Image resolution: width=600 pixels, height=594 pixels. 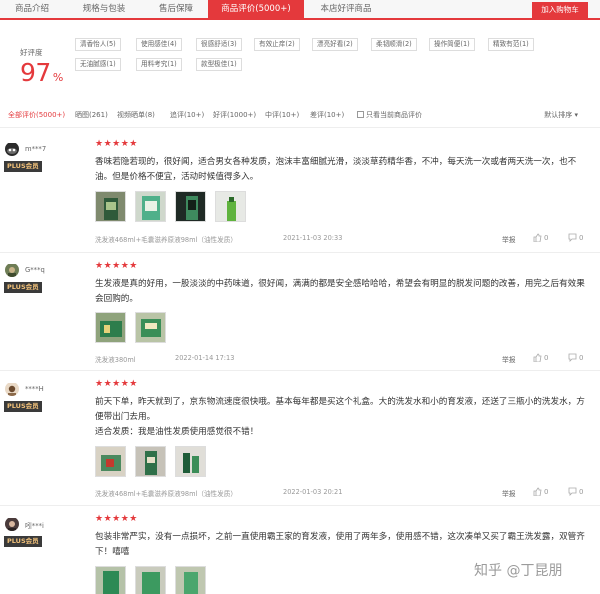 I want to click on filter-photos: 晒图(261), so click(x=91, y=115).